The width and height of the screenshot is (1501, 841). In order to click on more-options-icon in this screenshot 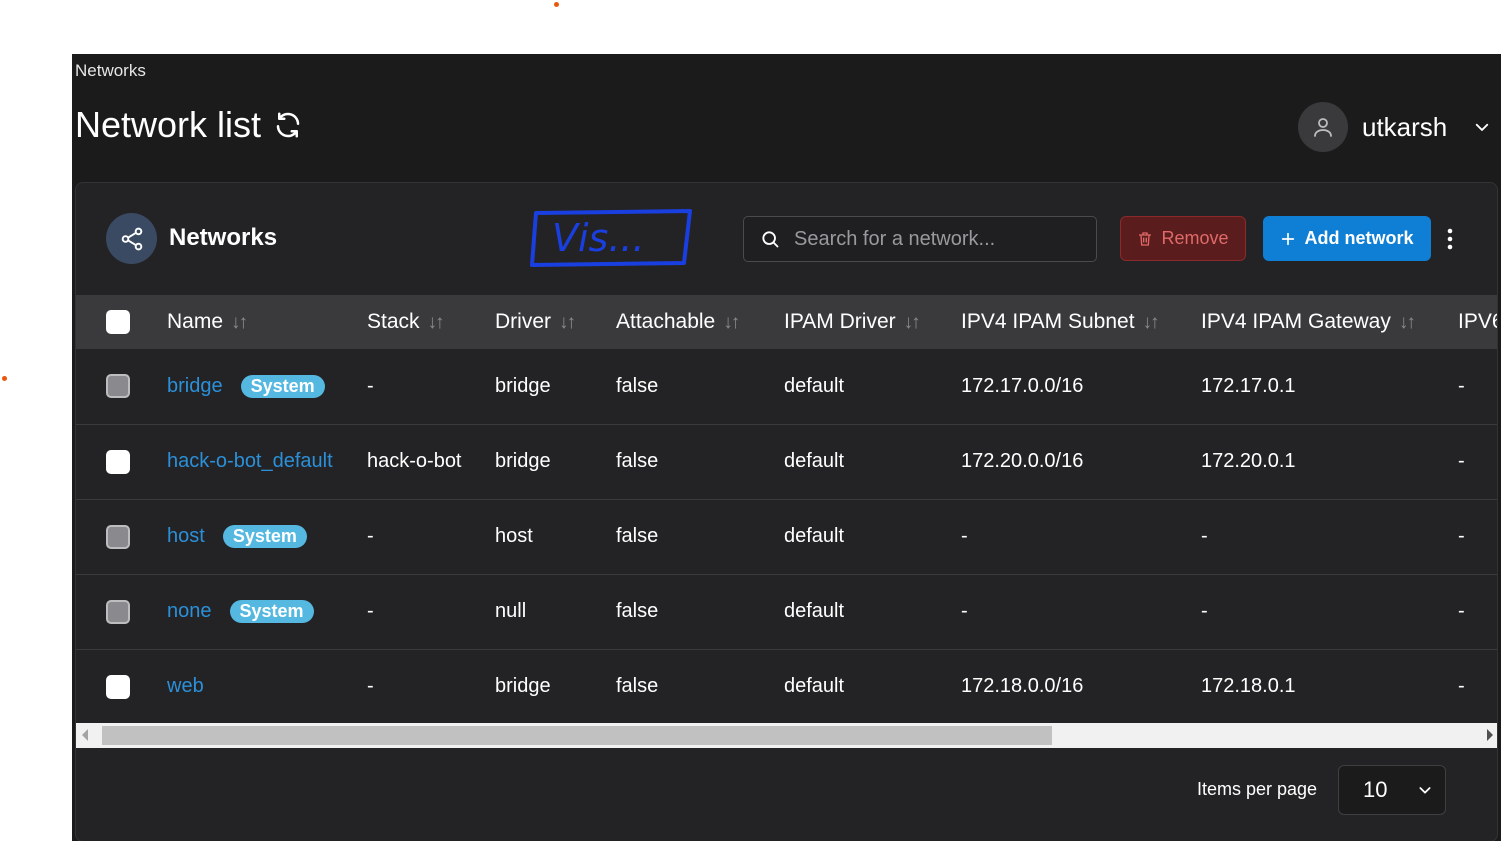, I will do `click(1450, 239)`.